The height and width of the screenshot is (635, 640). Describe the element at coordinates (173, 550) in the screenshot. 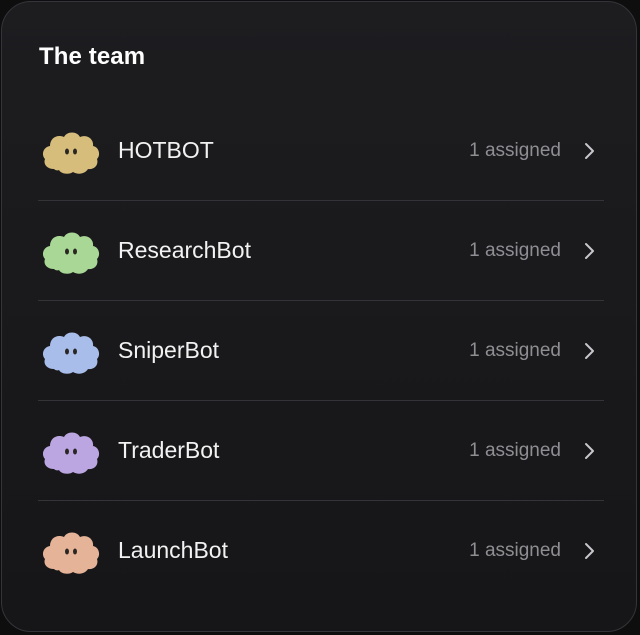

I see `member-name: LaunchBot` at that location.